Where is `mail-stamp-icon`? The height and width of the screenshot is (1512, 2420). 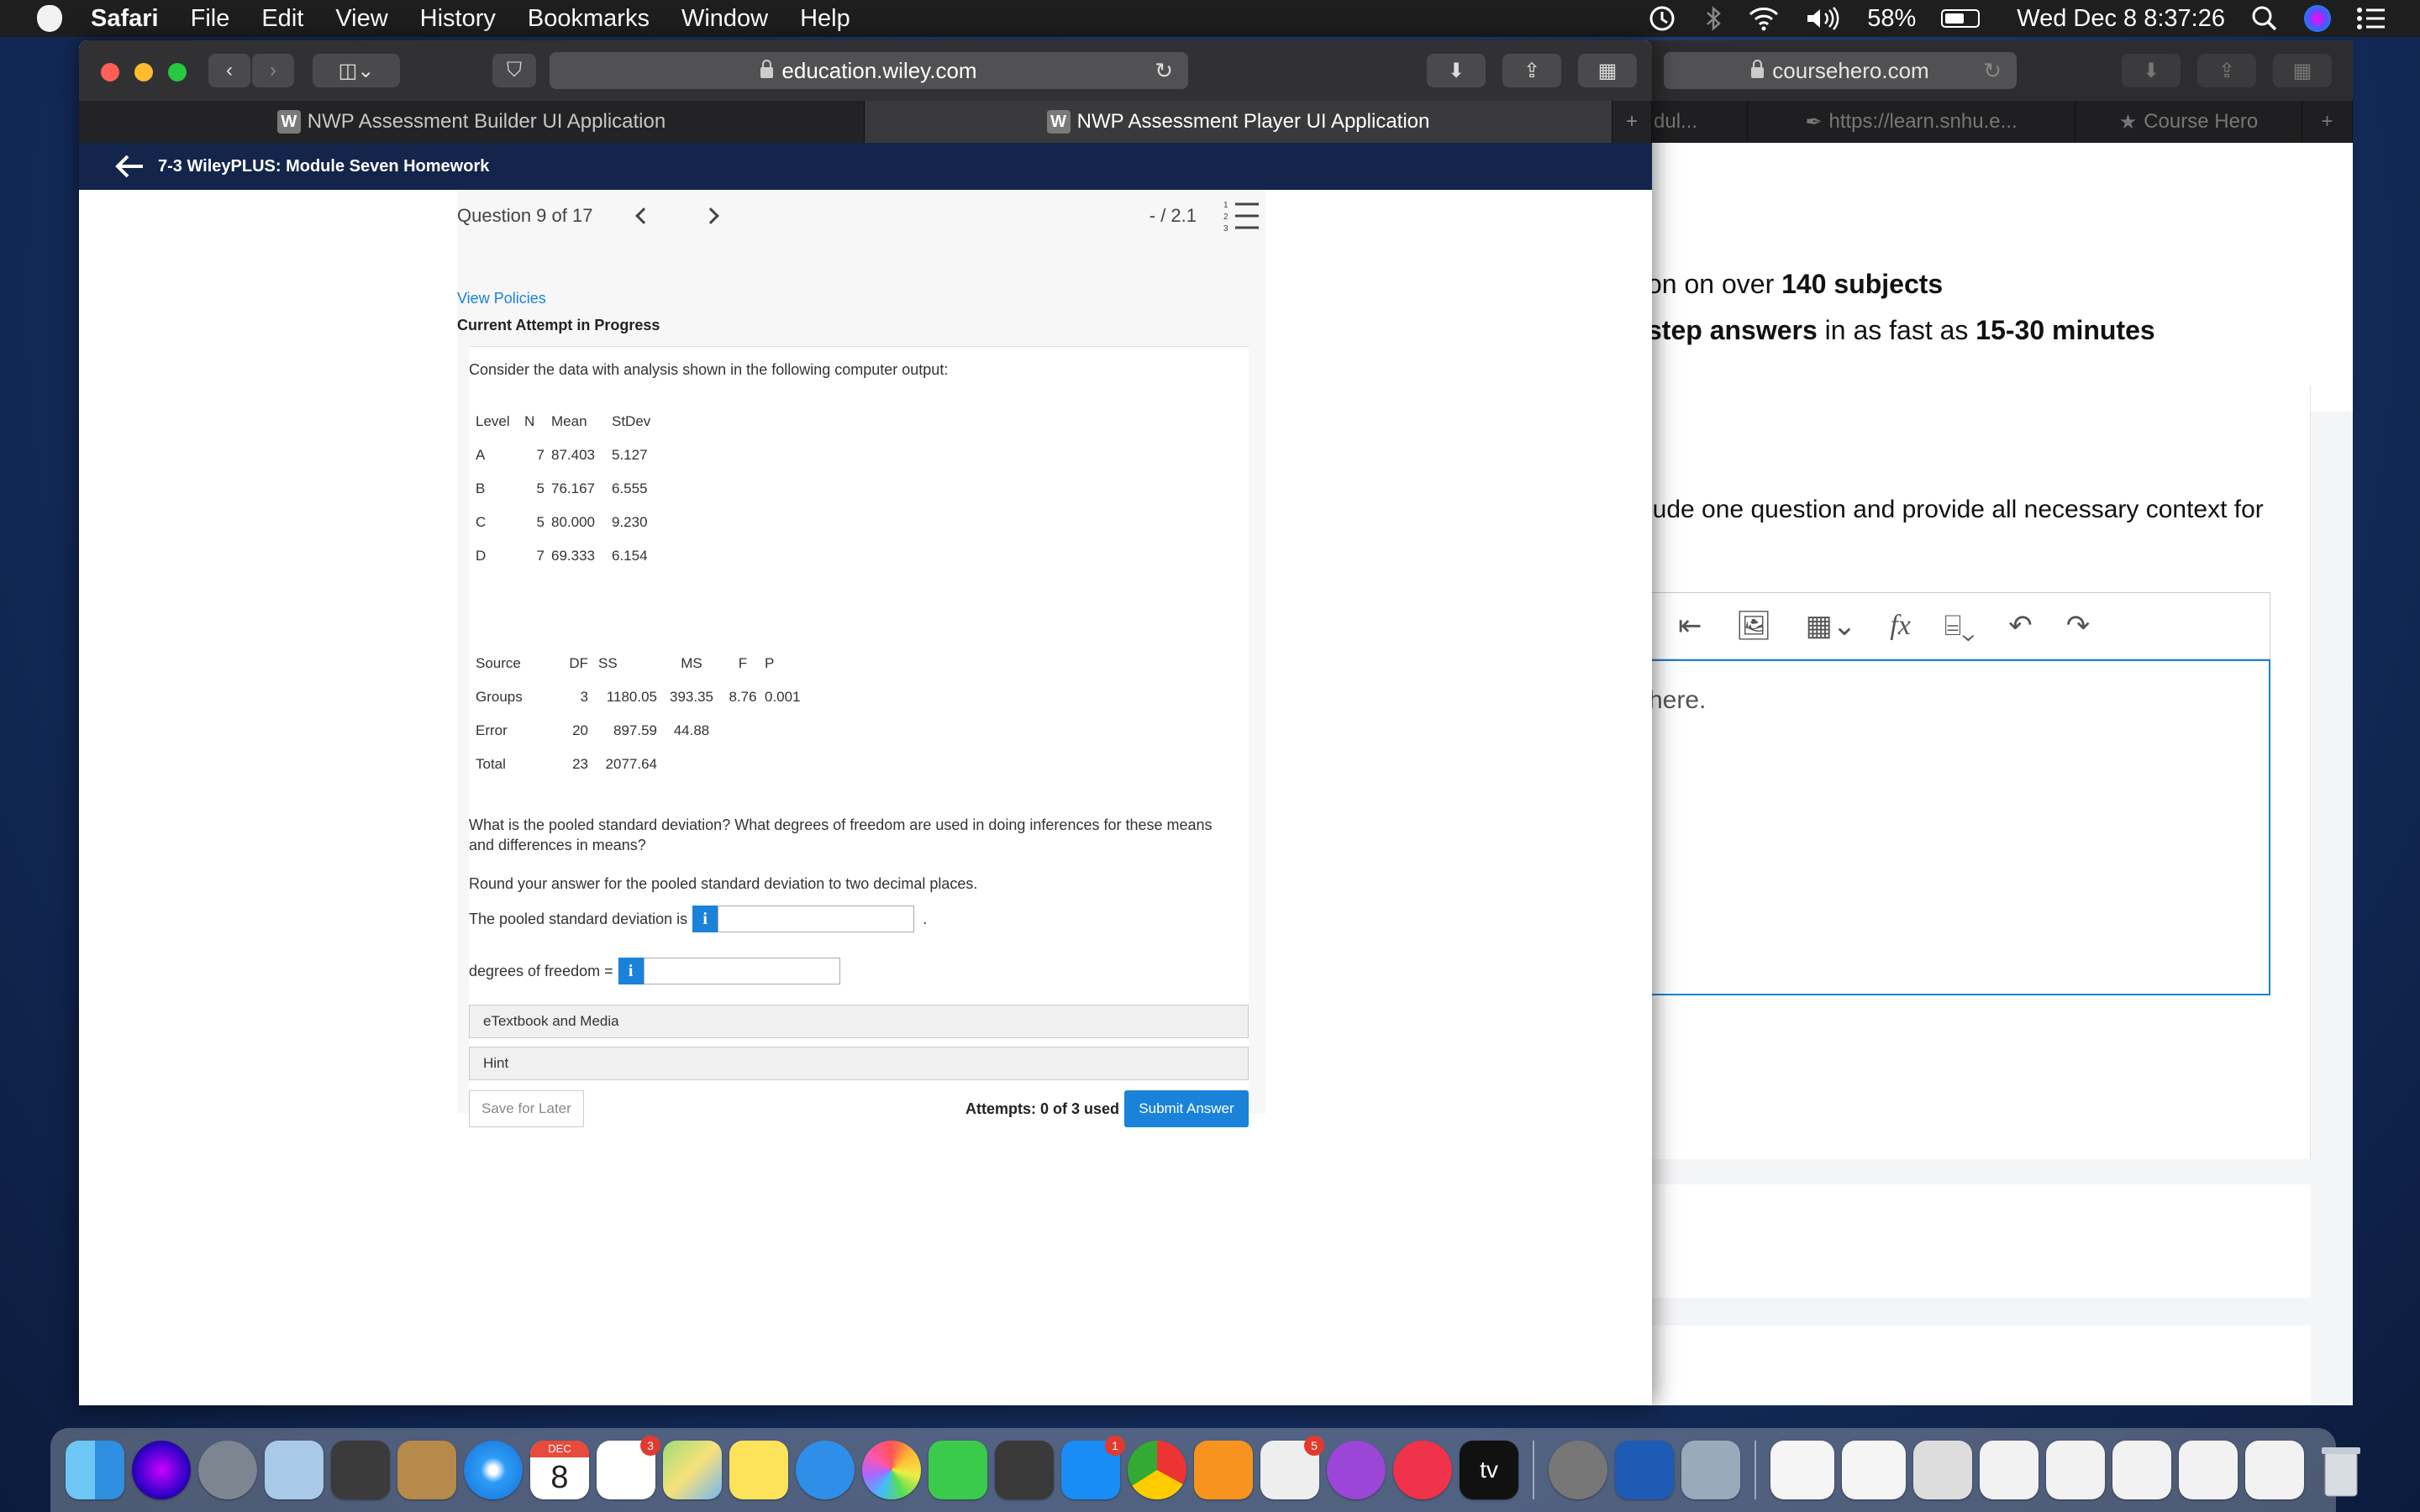 mail-stamp-icon is located at coordinates (294, 1470).